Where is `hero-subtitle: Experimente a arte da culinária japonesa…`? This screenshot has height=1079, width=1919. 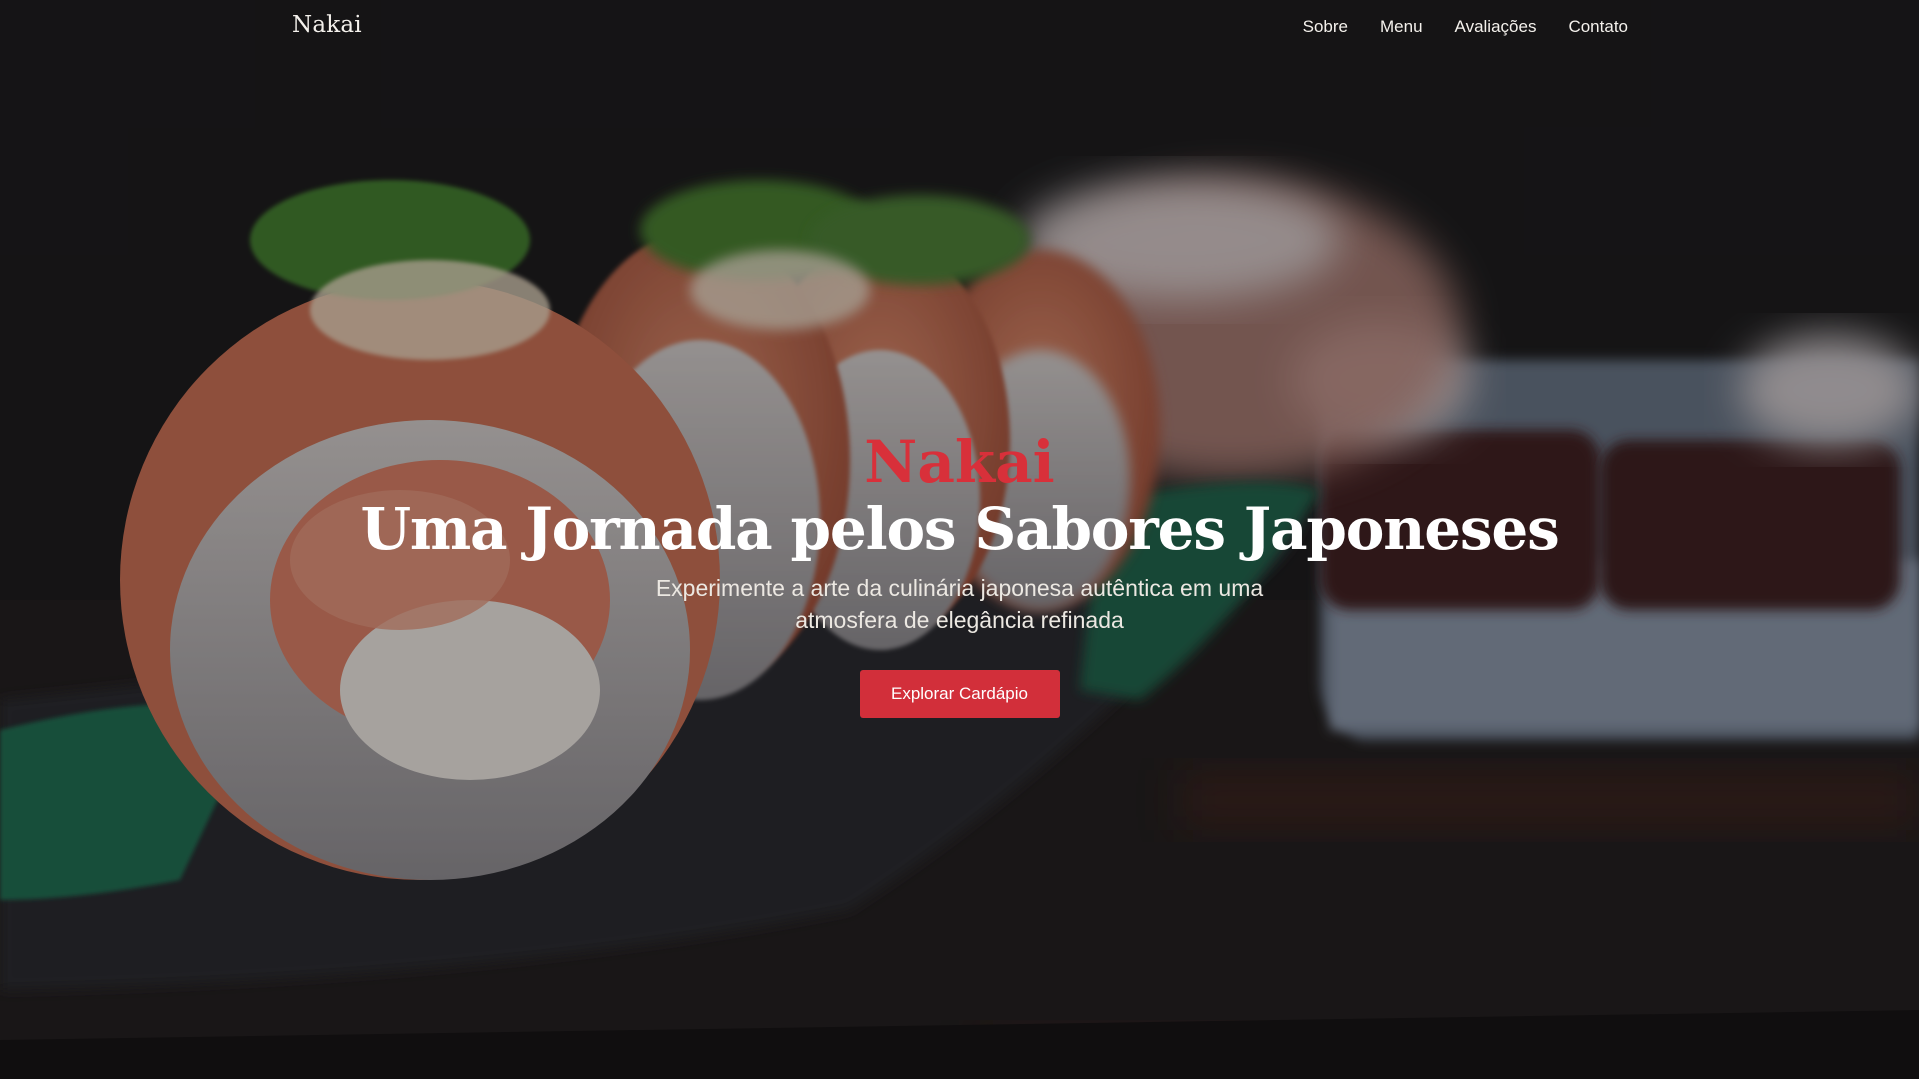
hero-subtitle: Experimente a arte da culinária japonesa… is located at coordinates (959, 604).